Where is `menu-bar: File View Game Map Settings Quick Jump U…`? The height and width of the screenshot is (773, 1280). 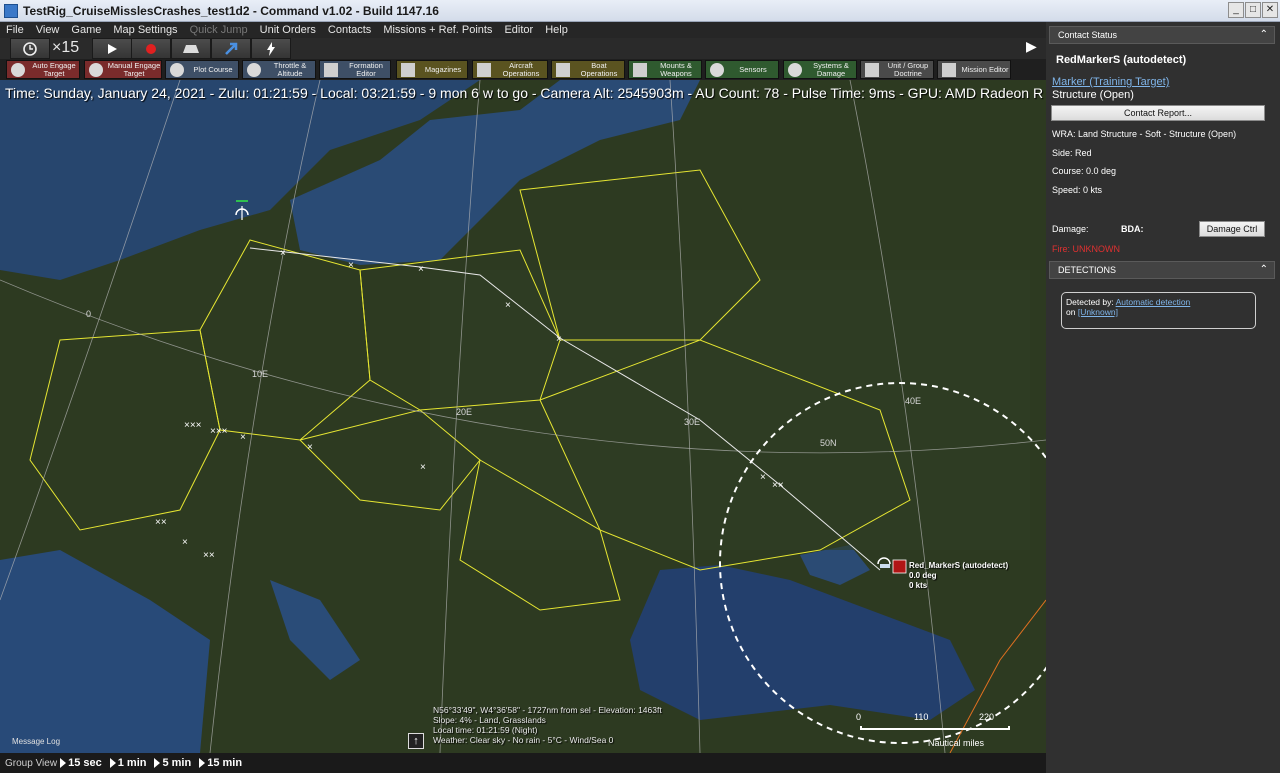
menu-bar: File View Game Map Settings Quick Jump U… is located at coordinates (523, 30).